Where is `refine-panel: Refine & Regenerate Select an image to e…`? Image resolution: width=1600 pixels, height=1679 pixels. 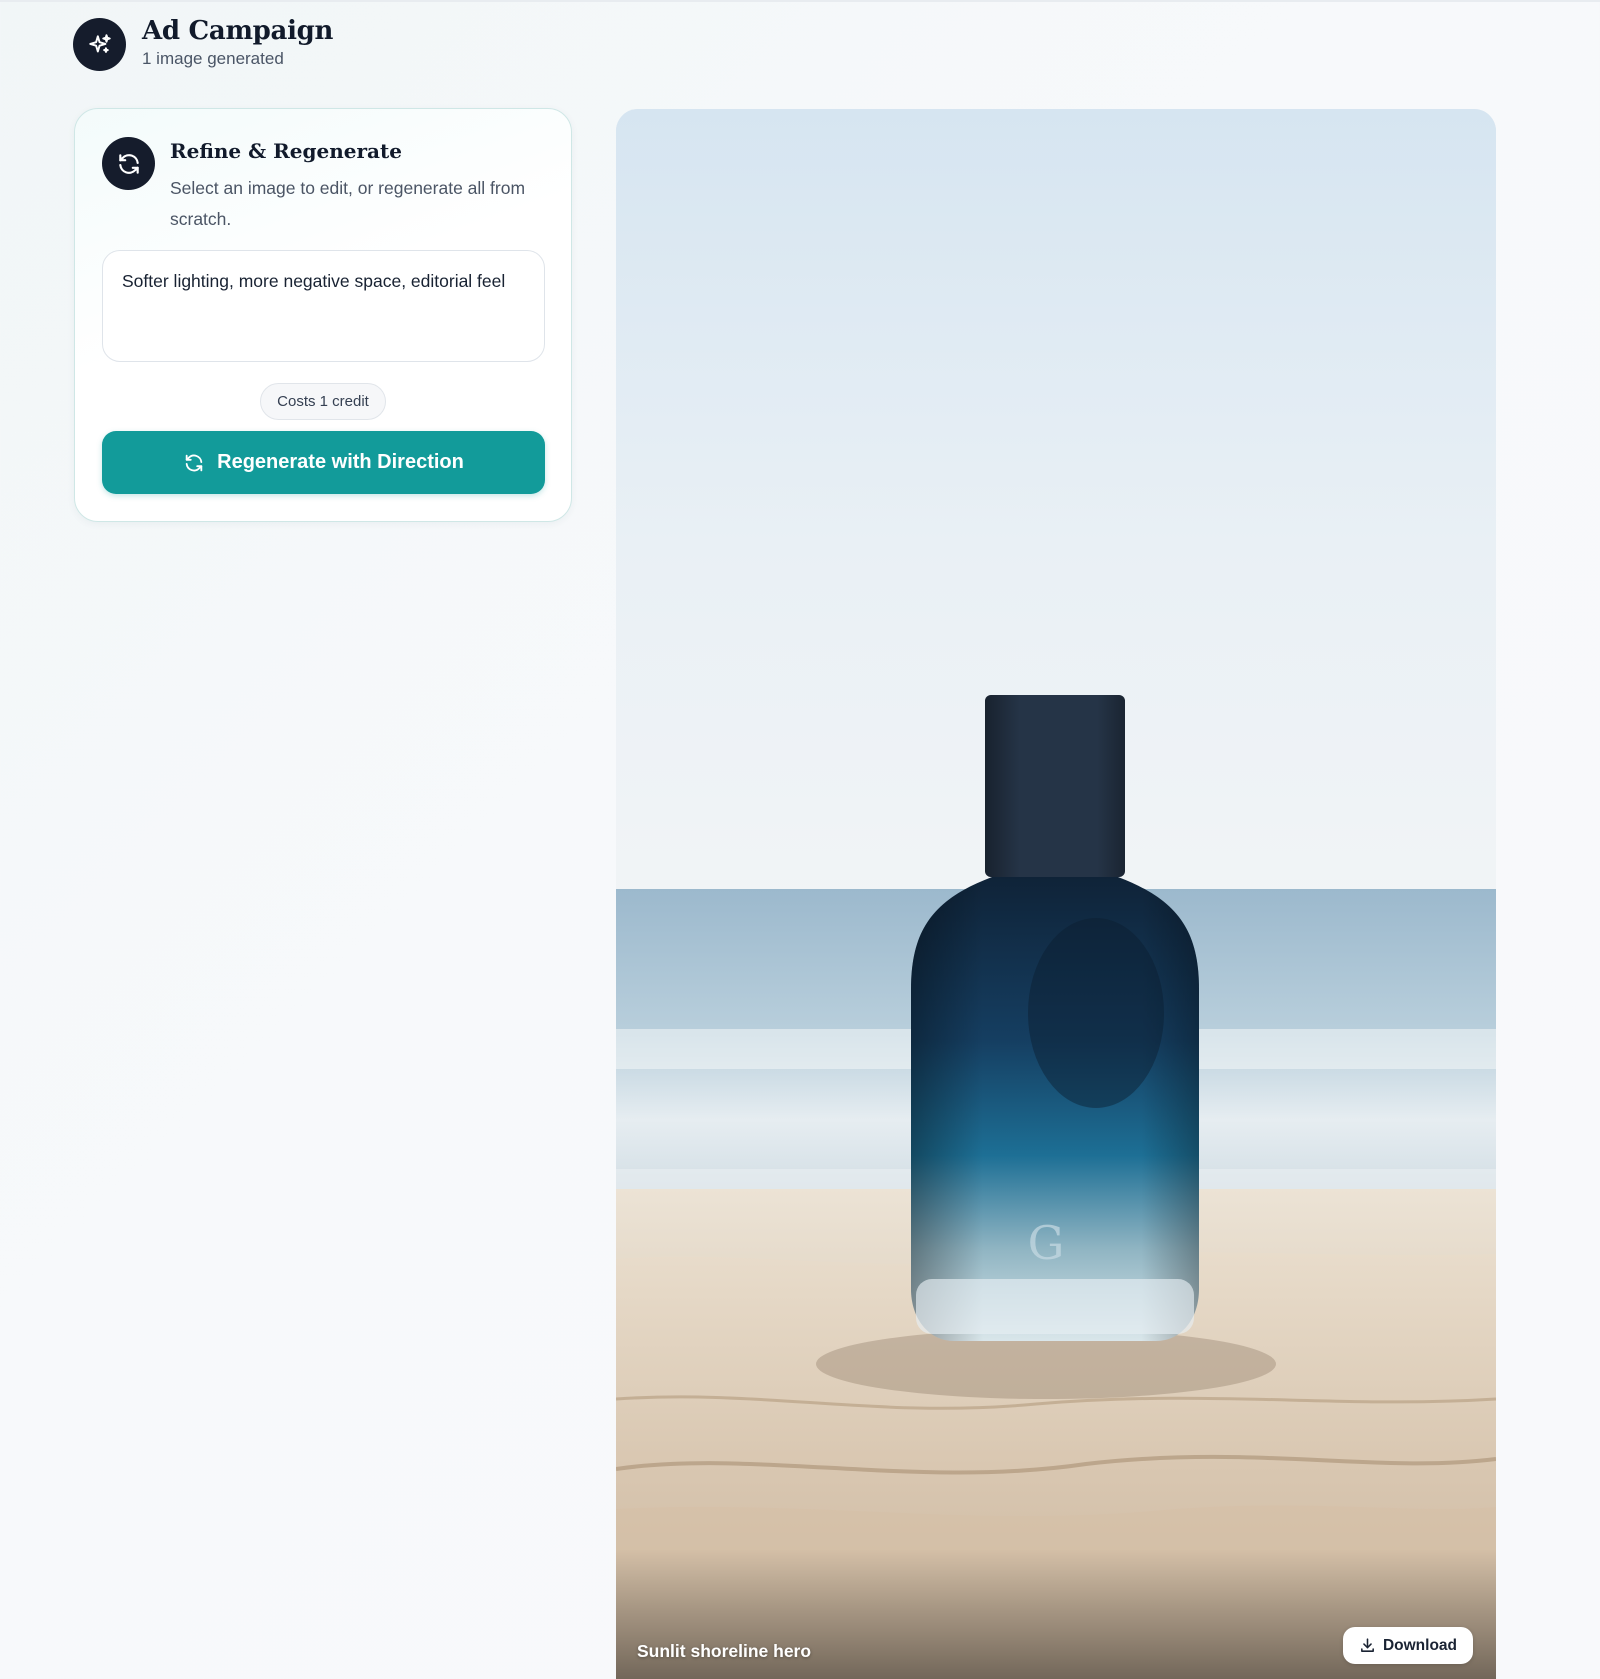 refine-panel: Refine & Regenerate Select an image to e… is located at coordinates (323, 315).